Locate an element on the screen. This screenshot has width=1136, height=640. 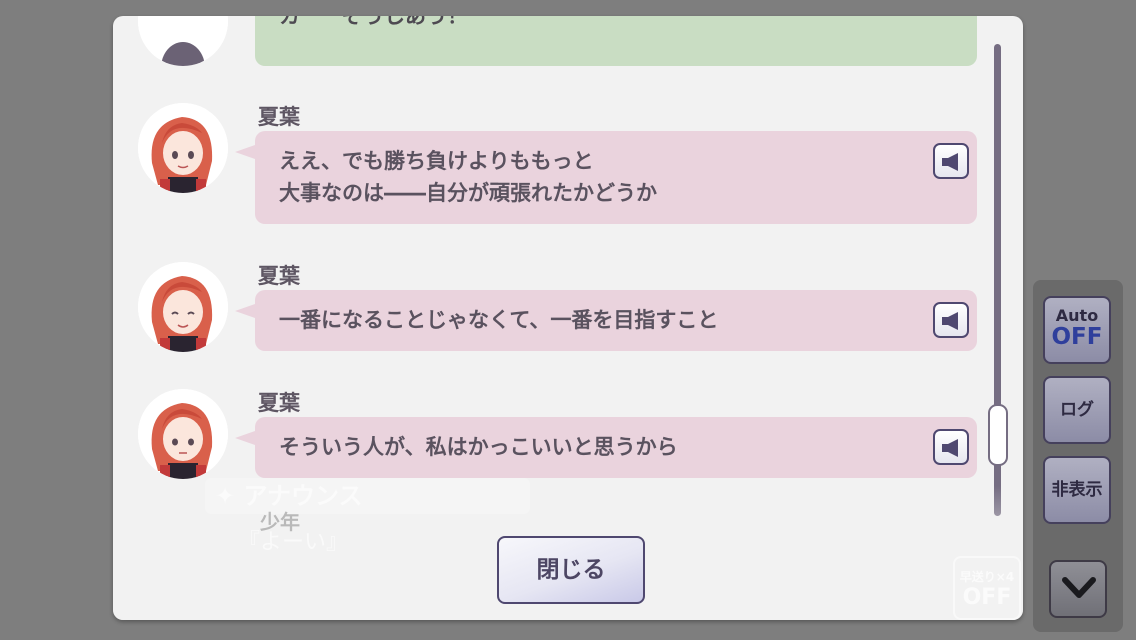
dialogue-line-1: そういう人が、私はかっこいいと思うから is located at coordinates (478, 447).